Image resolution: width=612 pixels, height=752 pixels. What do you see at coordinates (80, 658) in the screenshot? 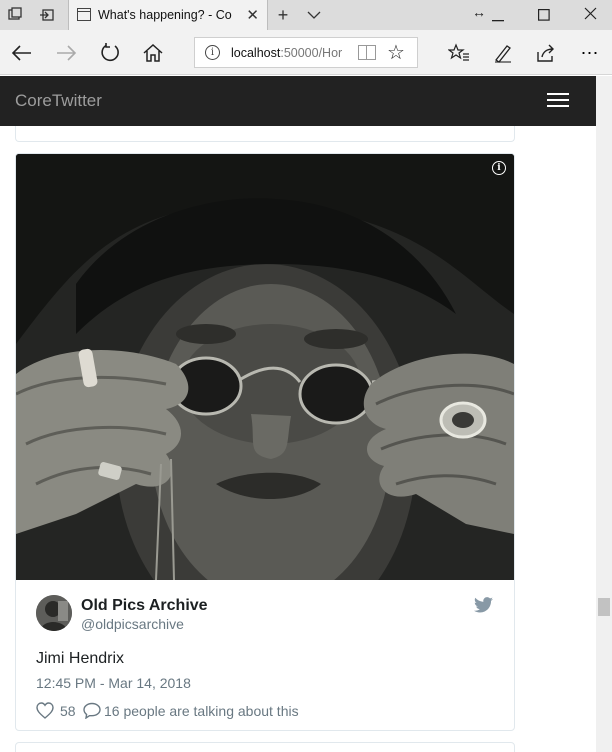
I see `tweet-text: Jimi Hendrix` at bounding box center [80, 658].